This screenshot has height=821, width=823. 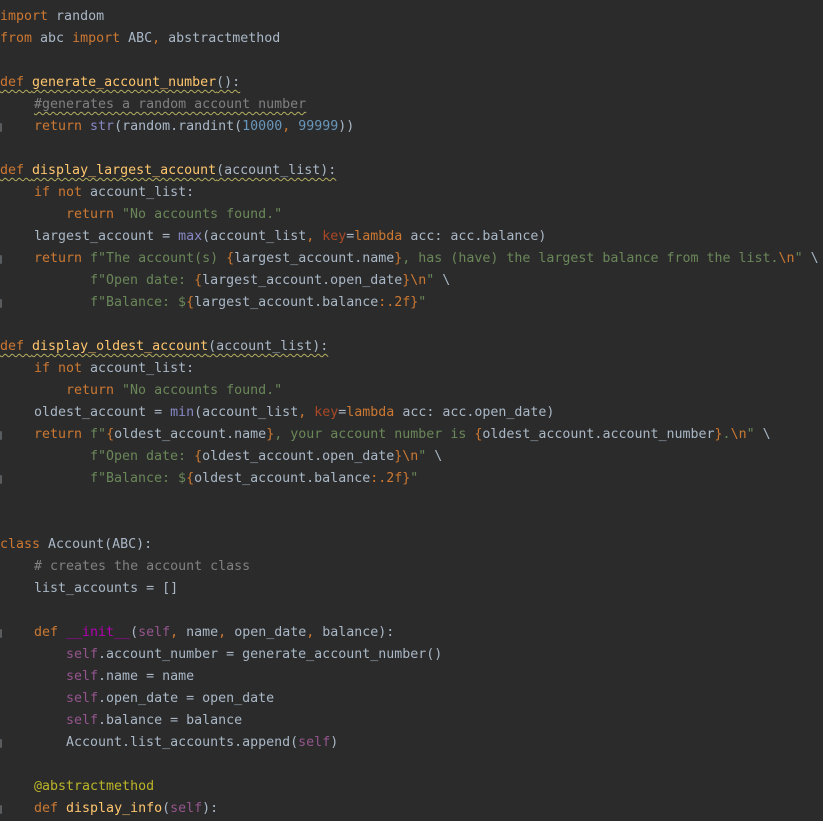 I want to click on code-line: self.name = name, so click(x=411, y=677).